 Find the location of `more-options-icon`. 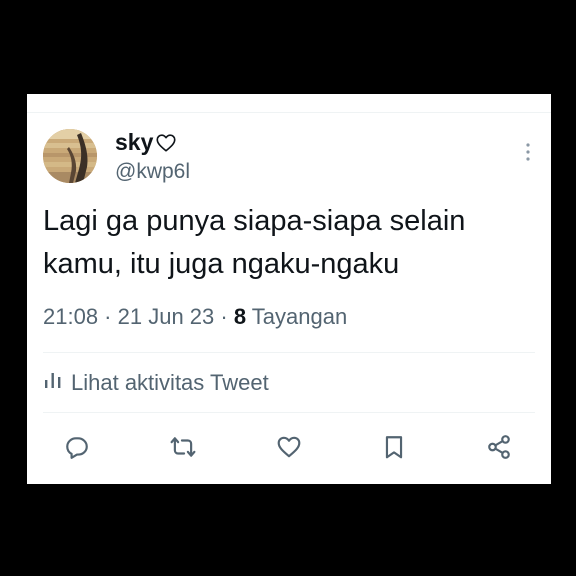

more-options-icon is located at coordinates (528, 152).